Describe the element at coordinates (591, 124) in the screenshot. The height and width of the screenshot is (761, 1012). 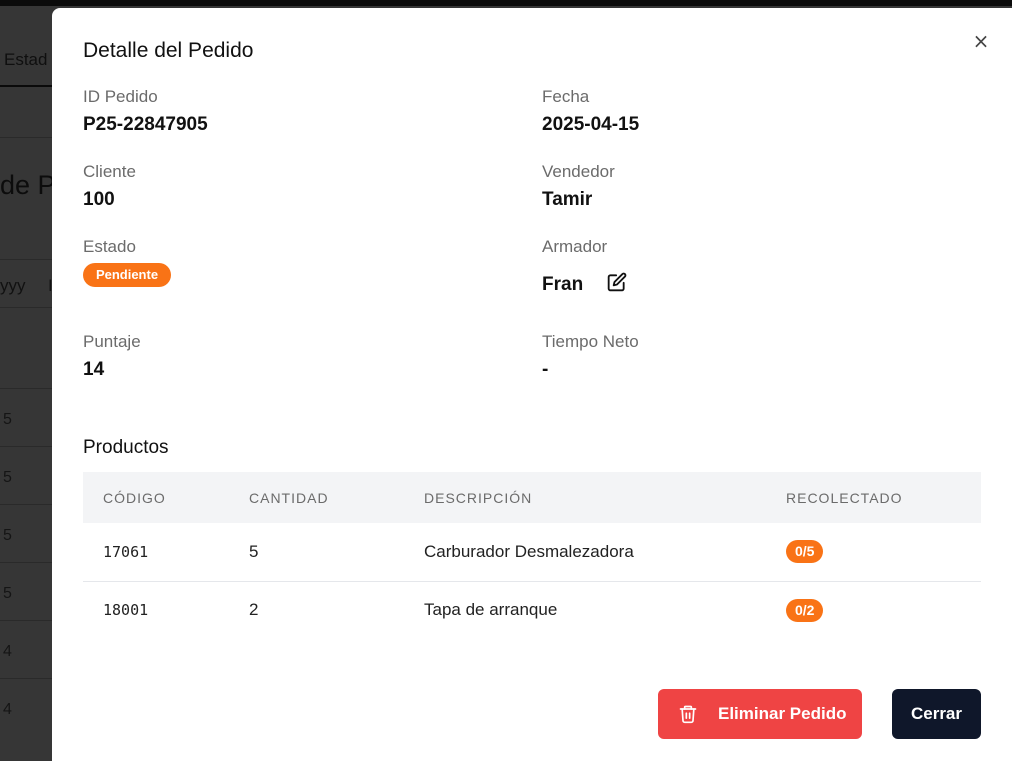
I see `date-value: 2025-04-15` at that location.